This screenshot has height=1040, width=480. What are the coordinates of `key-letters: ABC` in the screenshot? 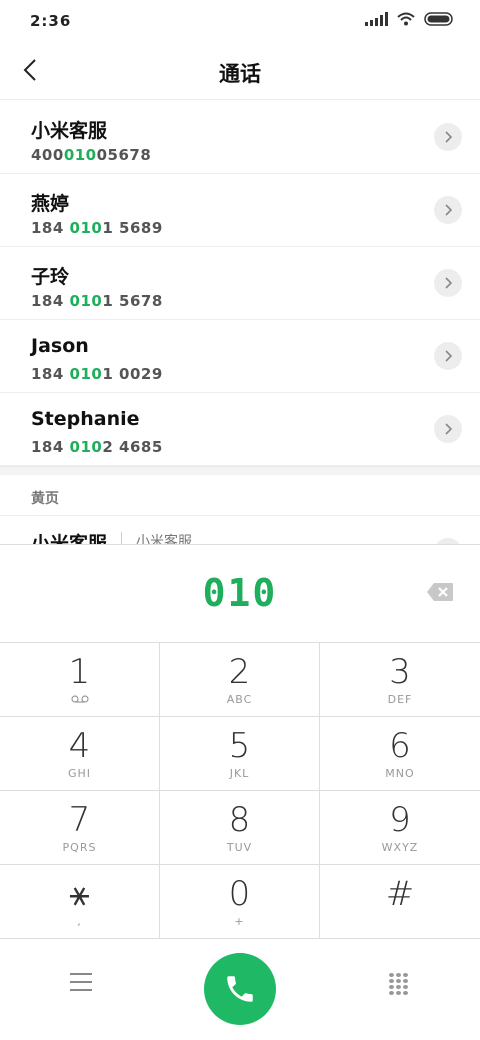 It's located at (239, 699).